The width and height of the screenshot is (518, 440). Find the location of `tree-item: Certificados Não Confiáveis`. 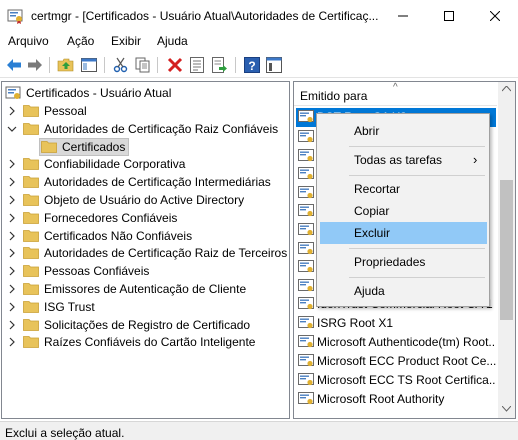

tree-item: Certificados Não Confiáveis is located at coordinates (145, 236).